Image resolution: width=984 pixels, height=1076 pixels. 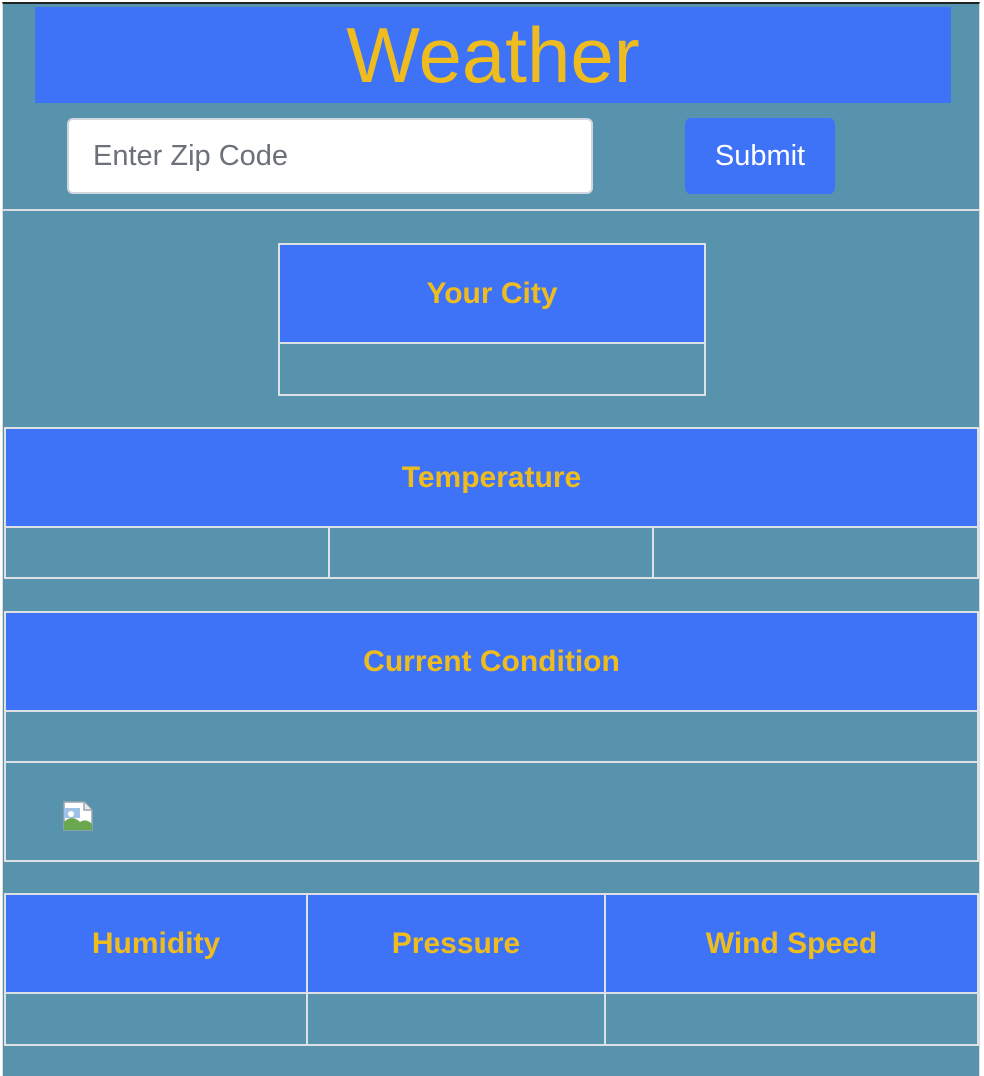 What do you see at coordinates (491, 736) in the screenshot?
I see `condition-value` at bounding box center [491, 736].